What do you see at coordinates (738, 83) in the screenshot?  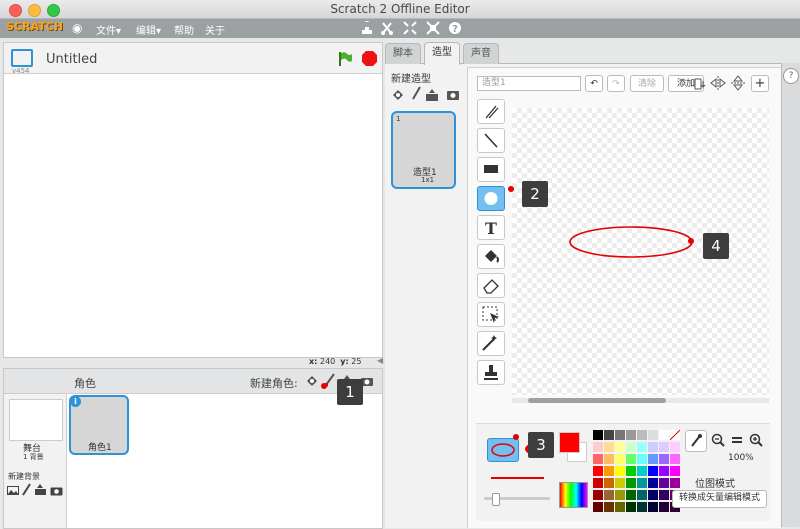 I see `flip-vertical-icon` at bounding box center [738, 83].